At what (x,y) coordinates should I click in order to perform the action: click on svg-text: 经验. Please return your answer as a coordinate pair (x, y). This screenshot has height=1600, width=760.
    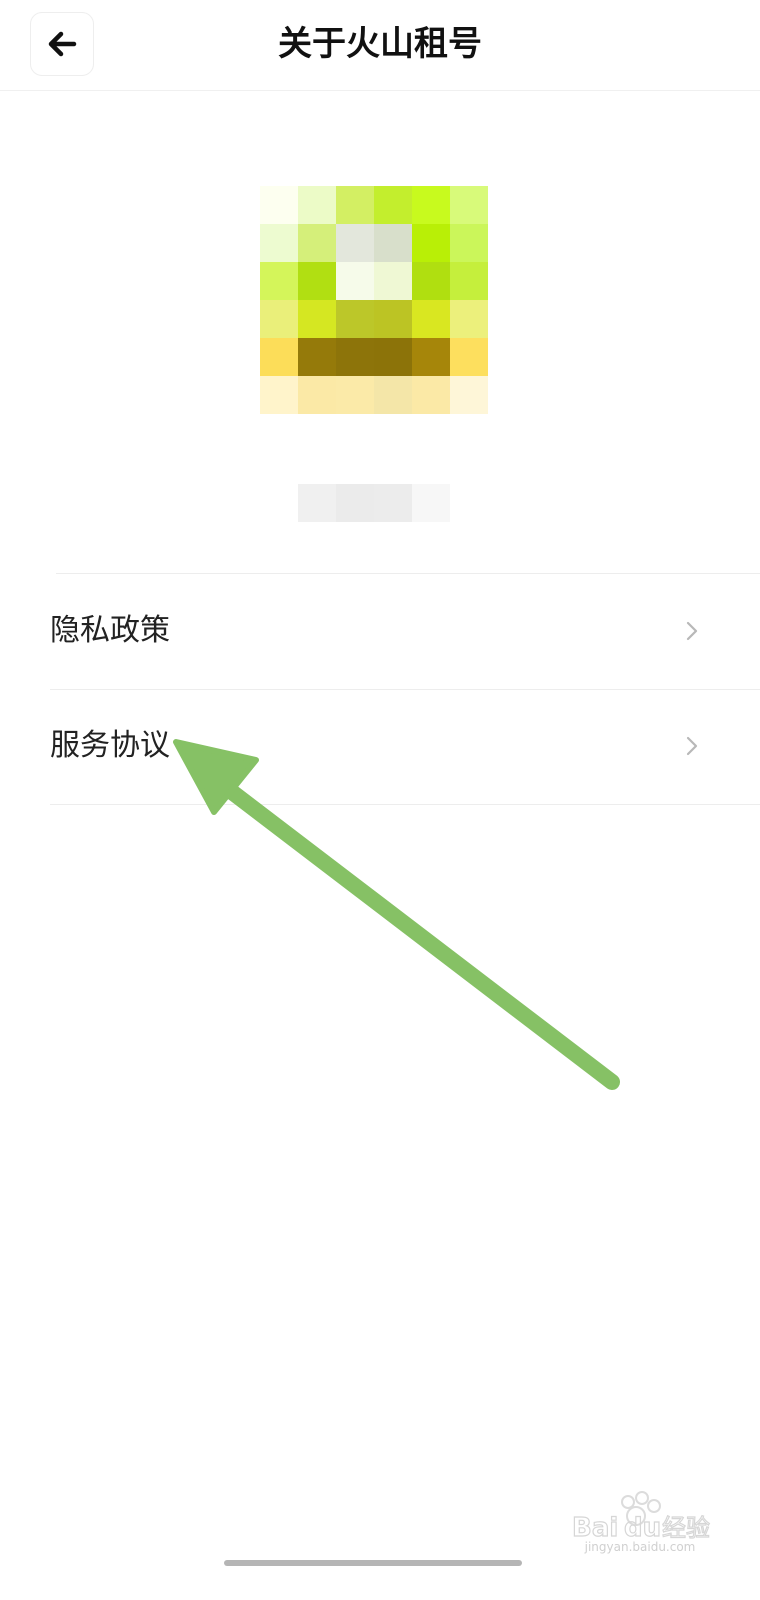
    Looking at the image, I should click on (686, 1528).